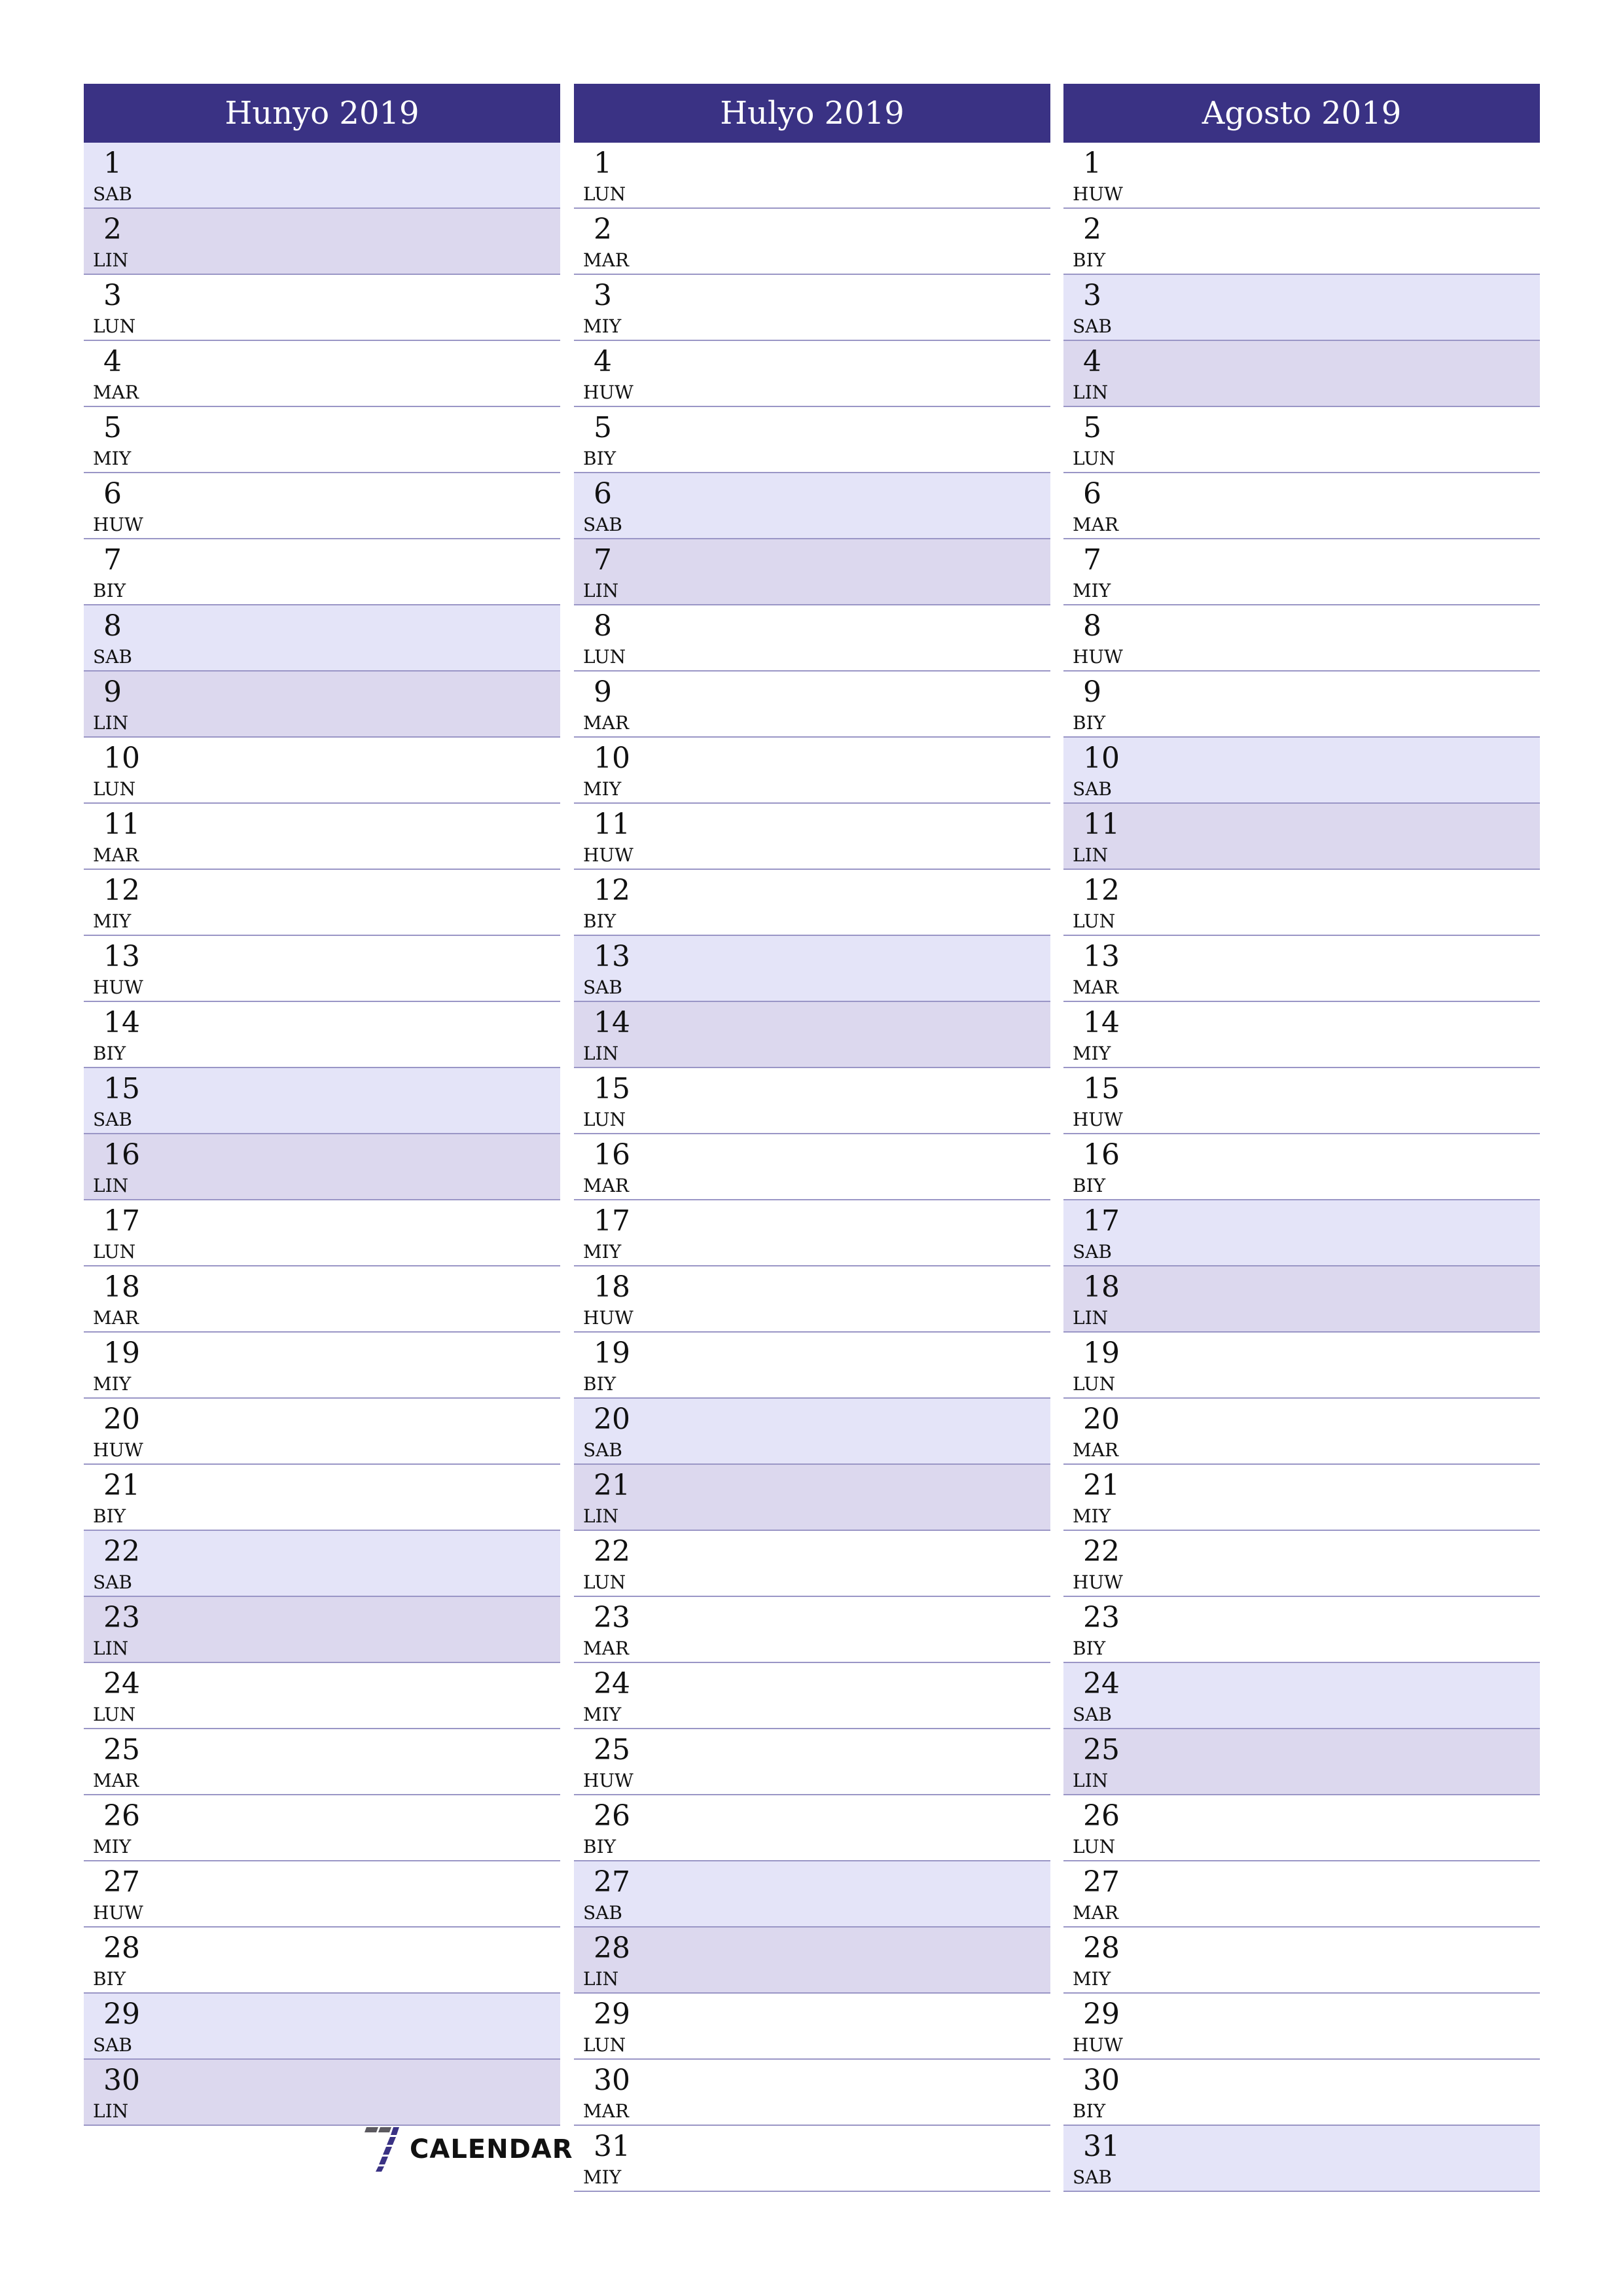 The width and height of the screenshot is (1623, 2296). I want to click on day-row: 15 SAB, so click(322, 1101).